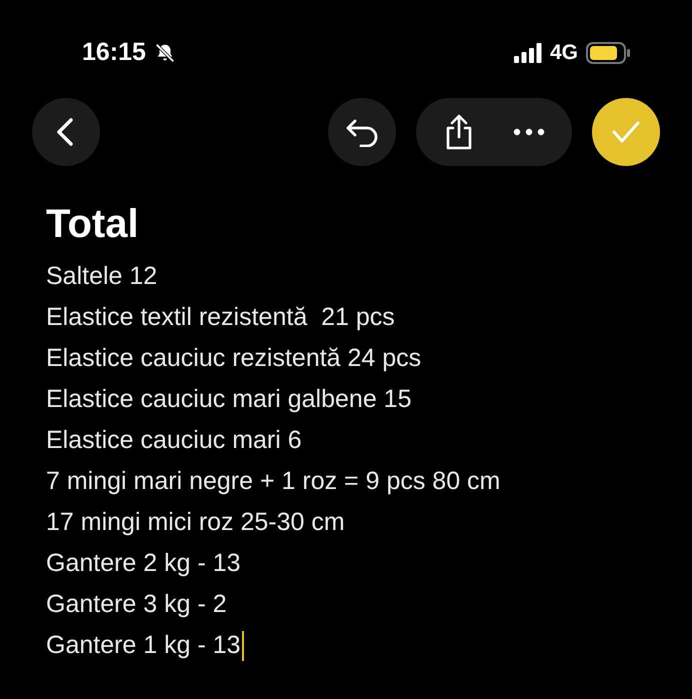  Describe the element at coordinates (114, 52) in the screenshot. I see `status-time: 16:15` at that location.